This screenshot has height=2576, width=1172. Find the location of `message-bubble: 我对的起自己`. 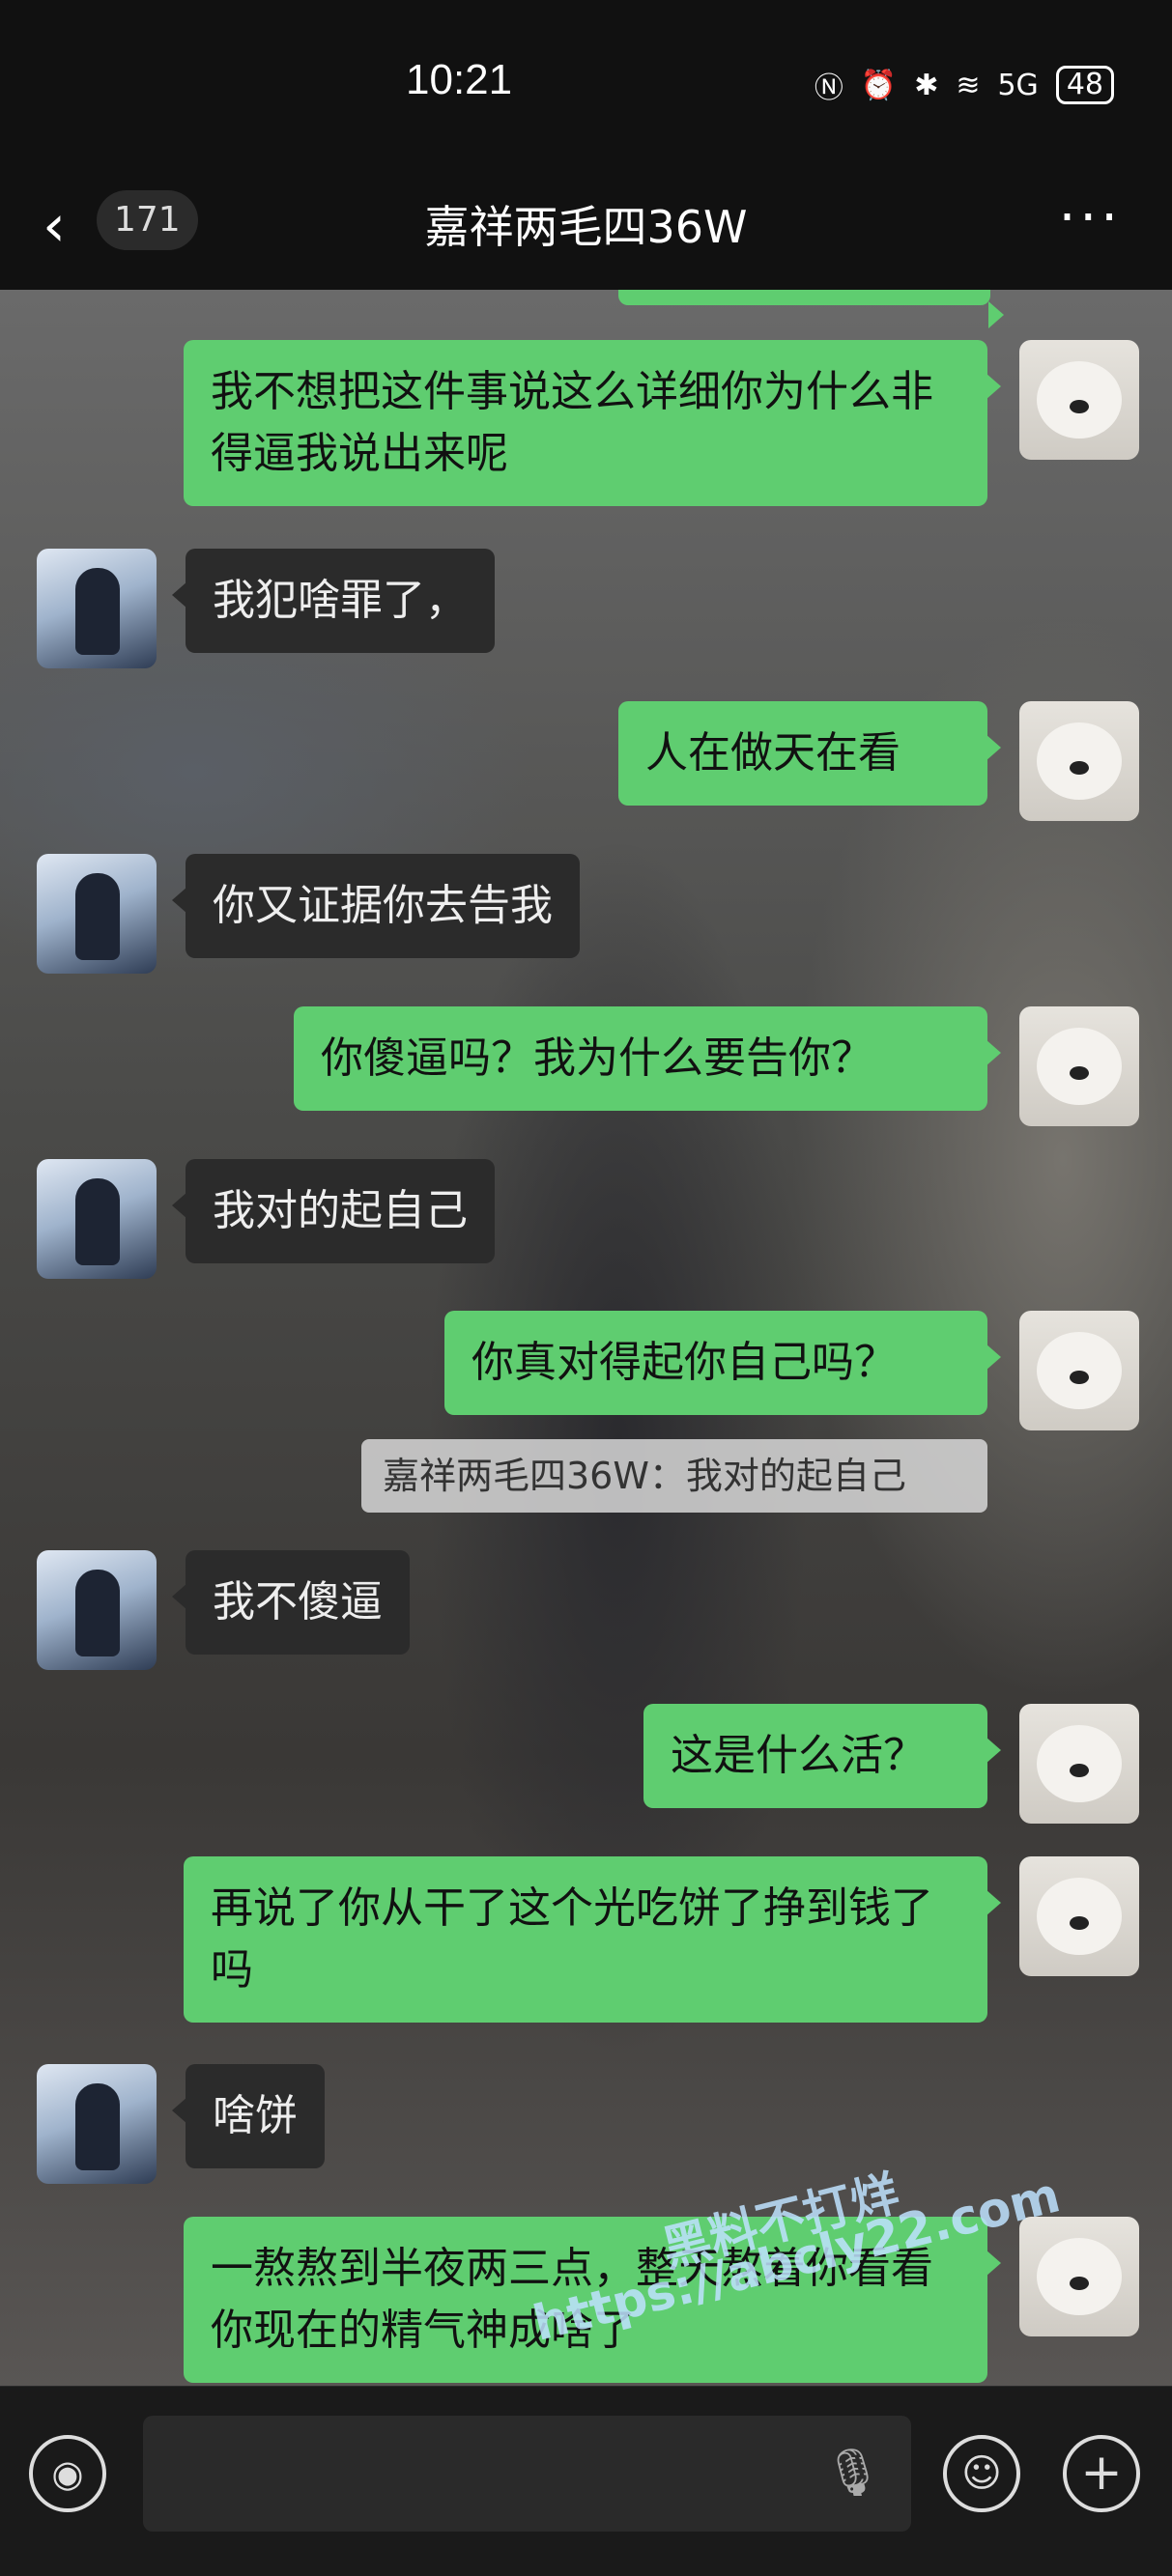

message-bubble: 我对的起自己 is located at coordinates (333, 1211).